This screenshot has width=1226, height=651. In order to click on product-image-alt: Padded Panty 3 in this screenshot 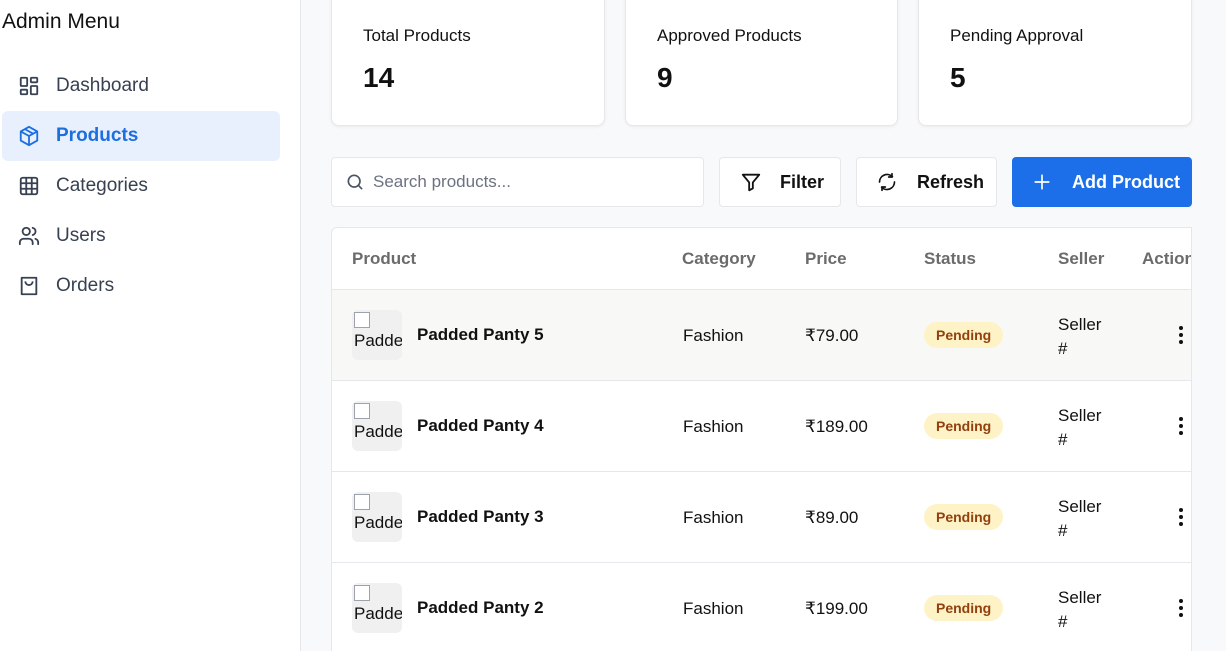, I will do `click(378, 522)`.